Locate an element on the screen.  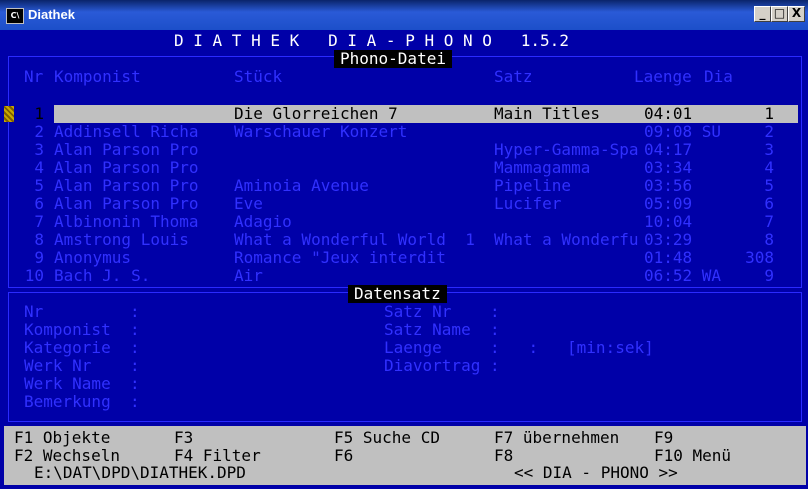
cell-nr: 7 is located at coordinates (39, 221).